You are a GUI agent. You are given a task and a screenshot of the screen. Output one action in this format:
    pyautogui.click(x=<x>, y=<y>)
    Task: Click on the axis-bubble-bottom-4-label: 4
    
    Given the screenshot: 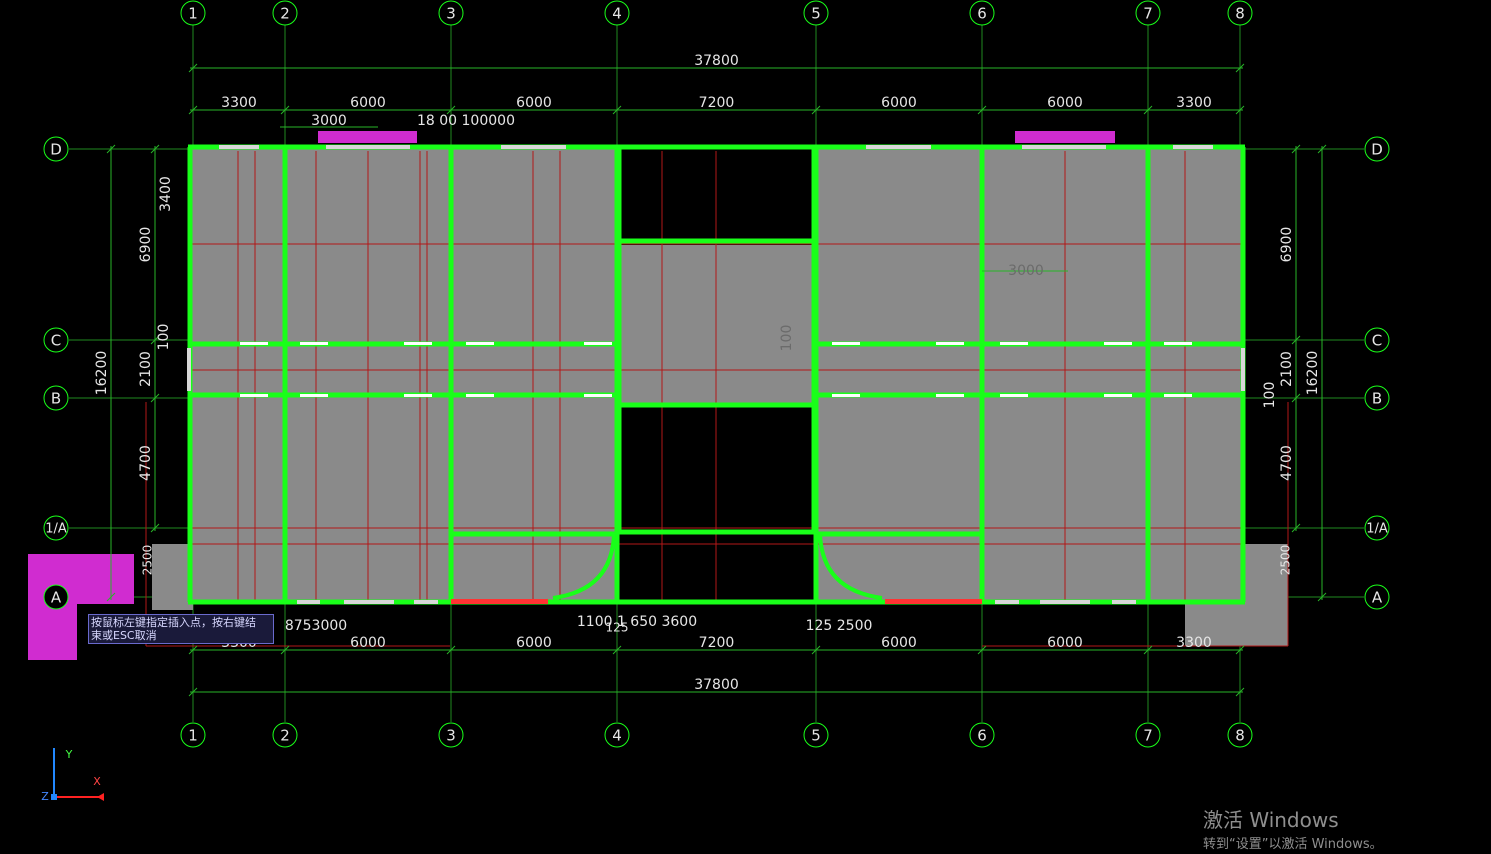 What is the action you would take?
    pyautogui.click(x=617, y=736)
    